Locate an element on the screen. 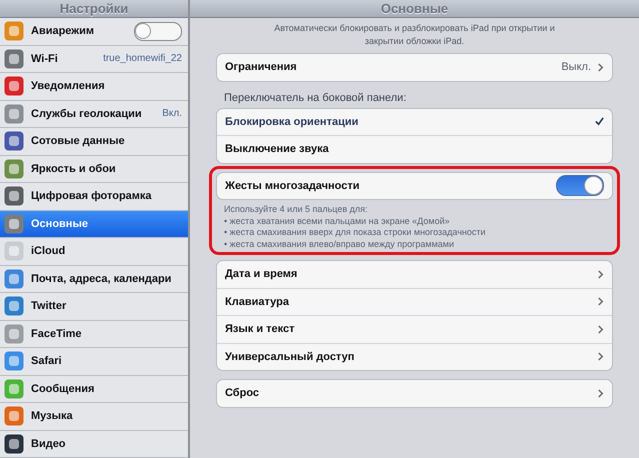 The height and width of the screenshot is (458, 639). settings-row: Сброс is located at coordinates (414, 393).